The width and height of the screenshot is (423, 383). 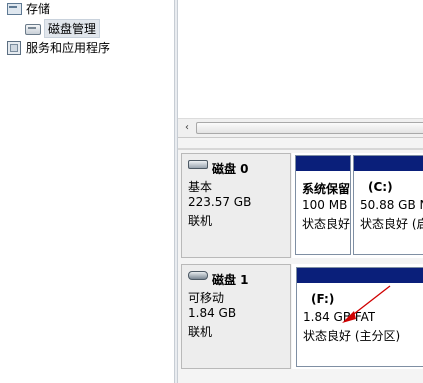 What do you see at coordinates (309, 128) in the screenshot?
I see `scrollbar-thumb` at bounding box center [309, 128].